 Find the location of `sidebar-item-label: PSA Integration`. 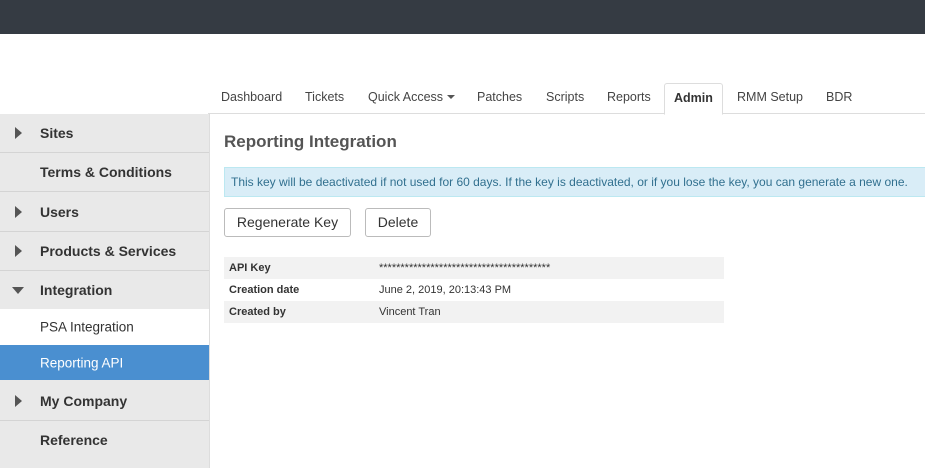

sidebar-item-label: PSA Integration is located at coordinates (87, 327).